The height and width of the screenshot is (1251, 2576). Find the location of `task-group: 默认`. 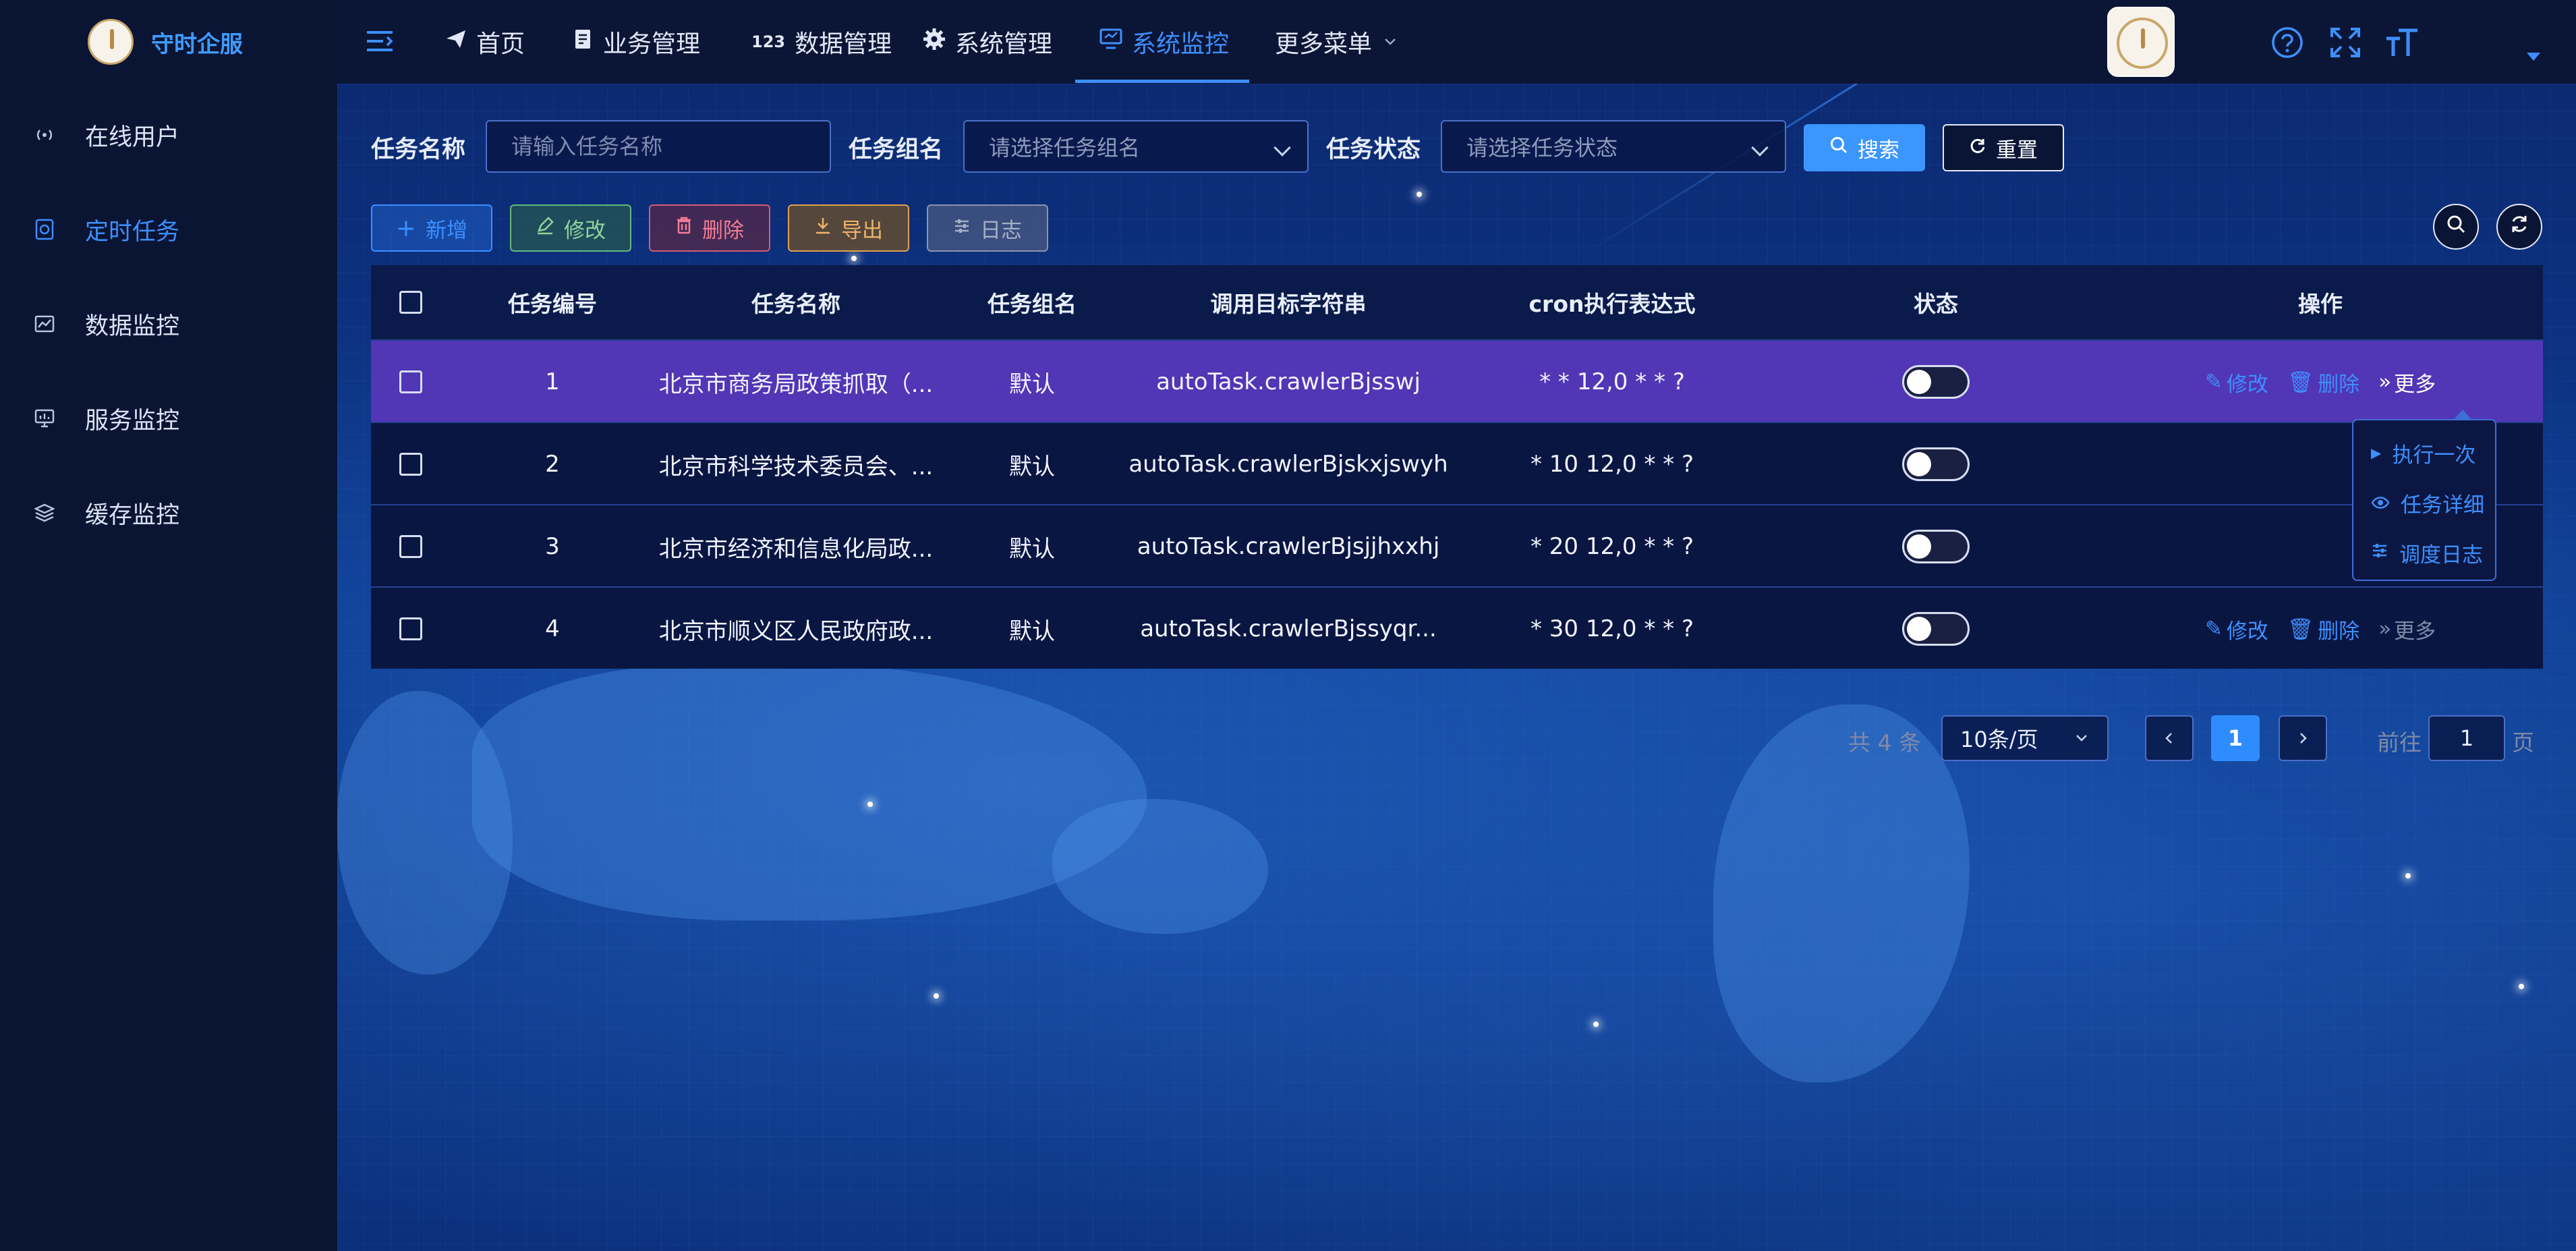

task-group: 默认 is located at coordinates (1032, 549).